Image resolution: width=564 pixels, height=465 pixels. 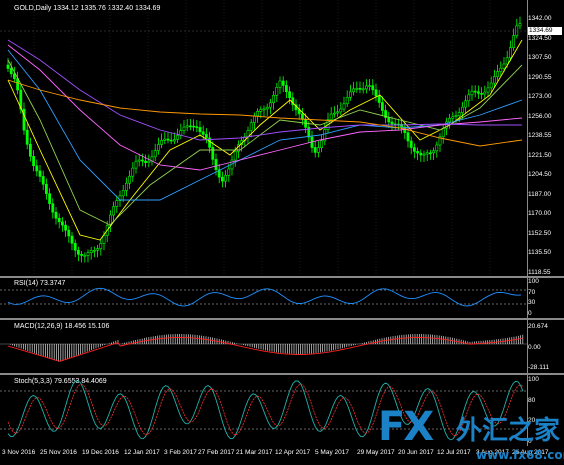 I want to click on rsi-pane: RSI(14) 73.3747 100 70 30 0, so click(x=282, y=298).